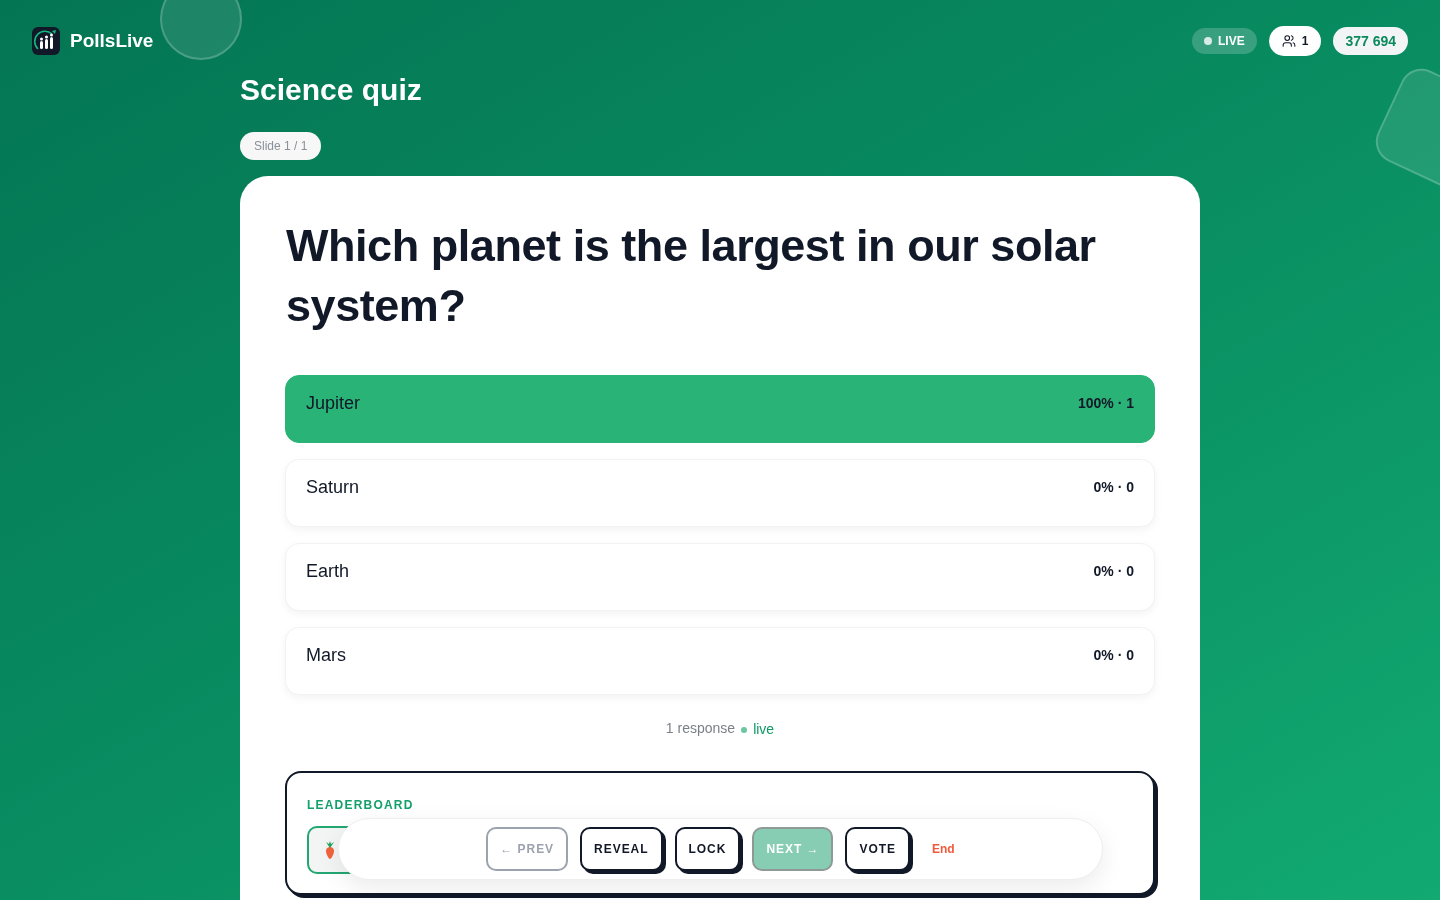  Describe the element at coordinates (720, 577) in the screenshot. I see `answer-option: Earth 0% · 0` at that location.